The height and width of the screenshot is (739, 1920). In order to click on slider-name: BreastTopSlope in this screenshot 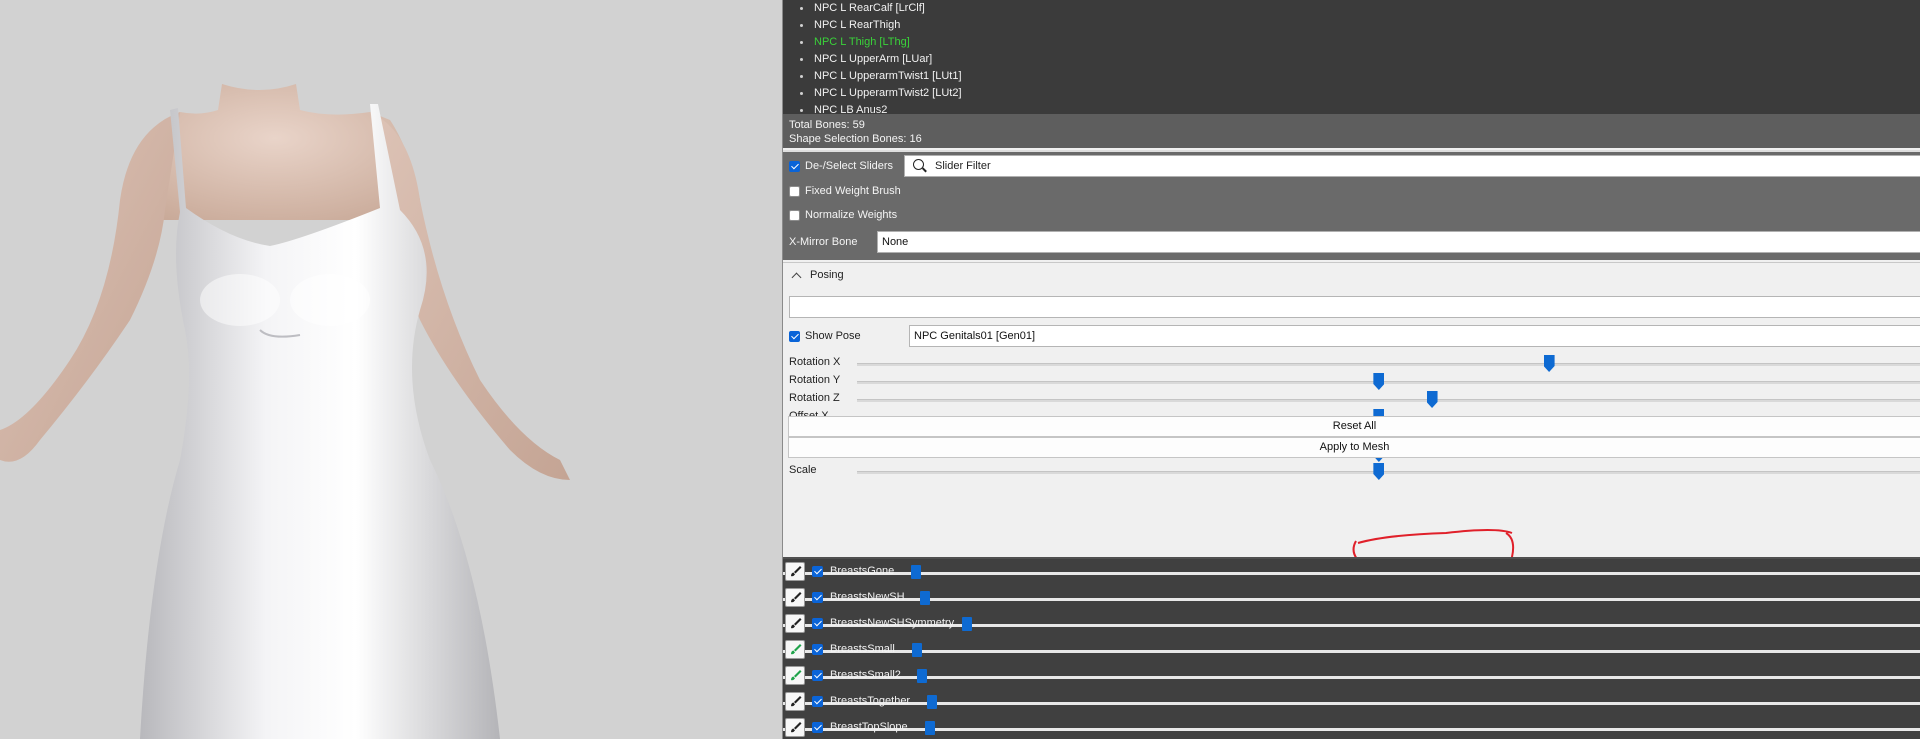, I will do `click(869, 727)`.